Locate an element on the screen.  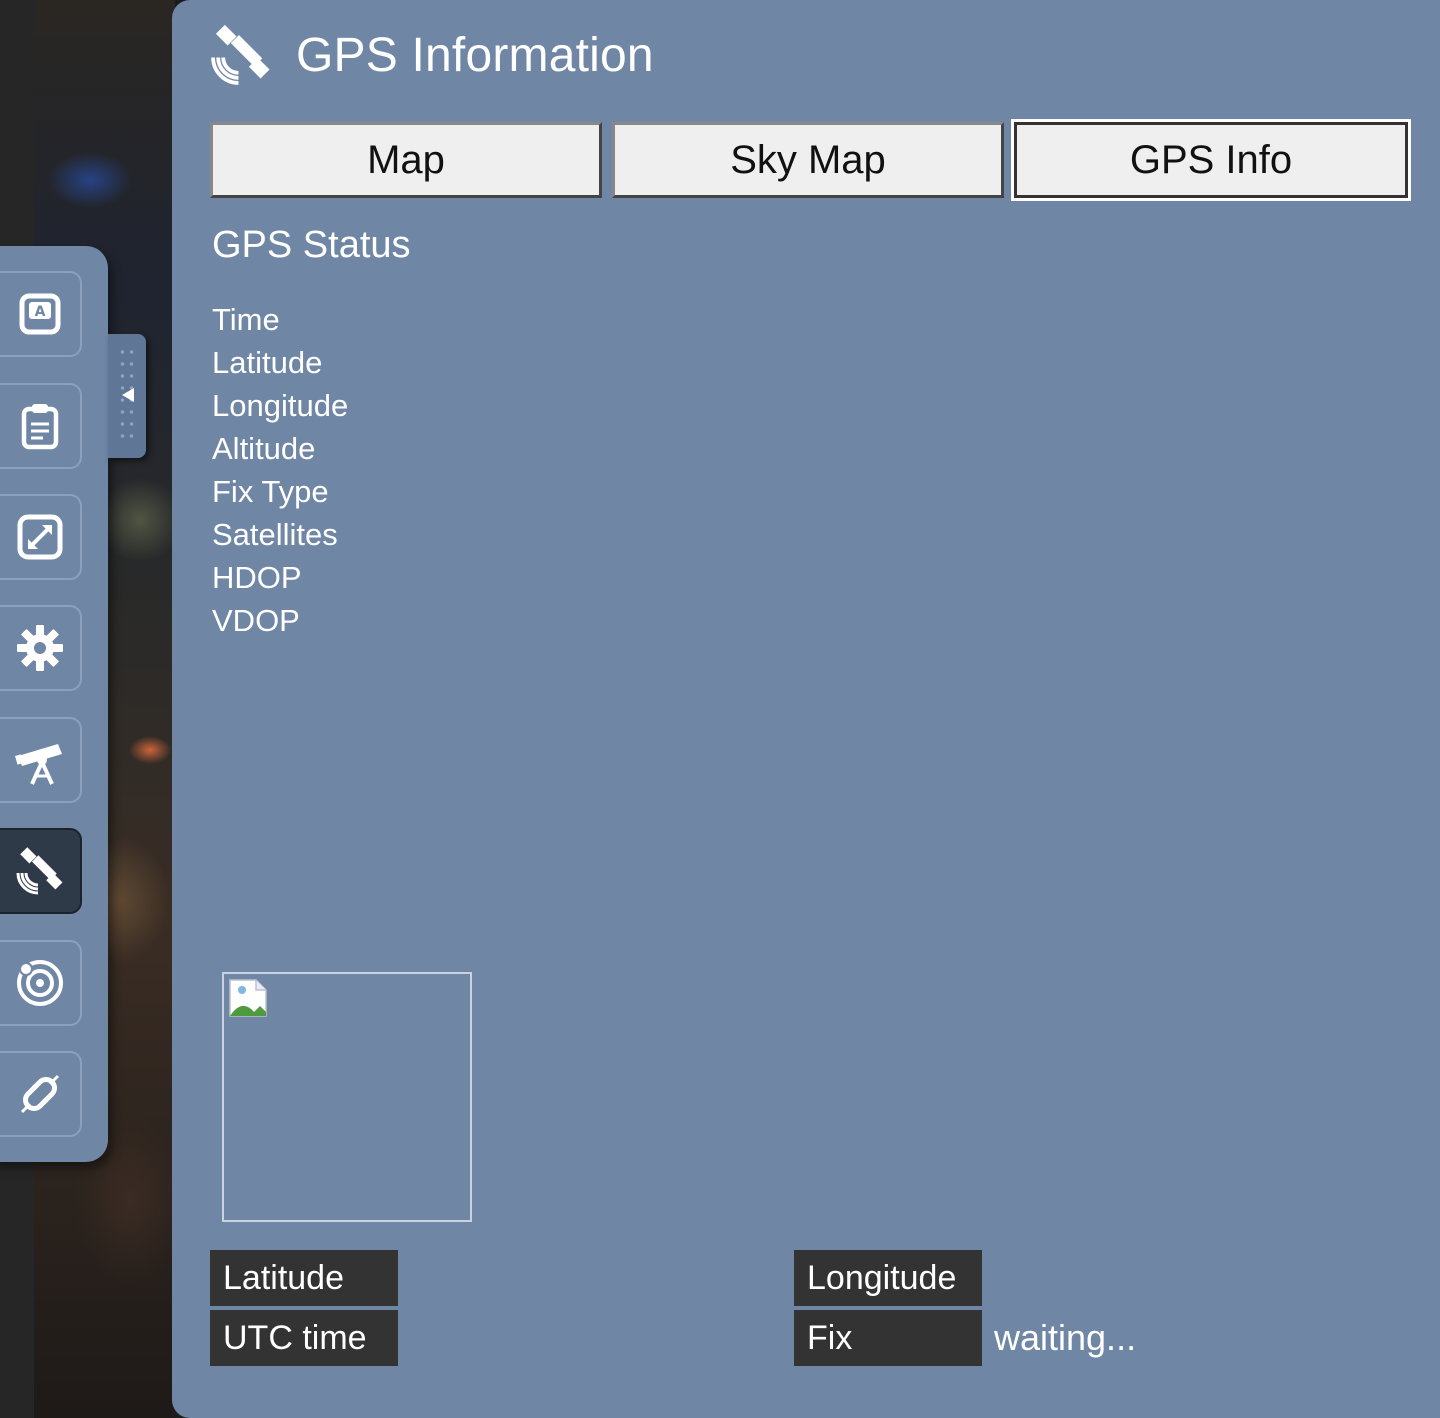
fullscreen-icon is located at coordinates (40, 537).